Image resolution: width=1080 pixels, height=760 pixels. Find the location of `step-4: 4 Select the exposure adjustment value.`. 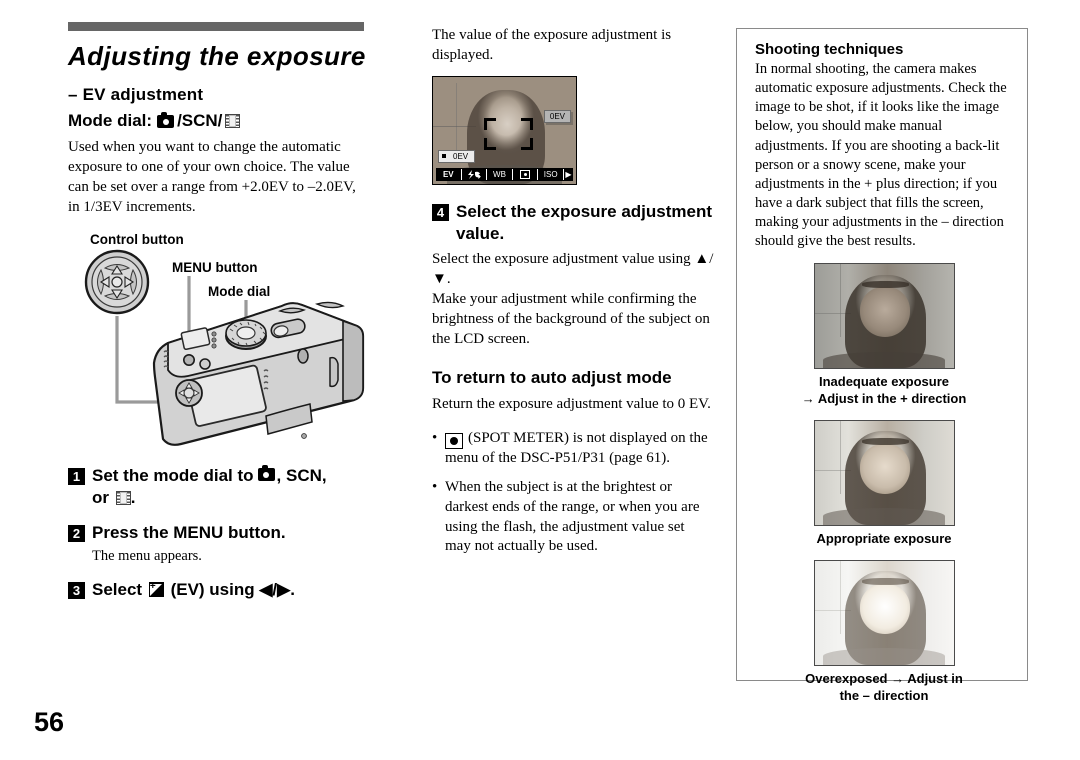

step-4: 4 Select the exposure adjustment value. is located at coordinates (573, 223).